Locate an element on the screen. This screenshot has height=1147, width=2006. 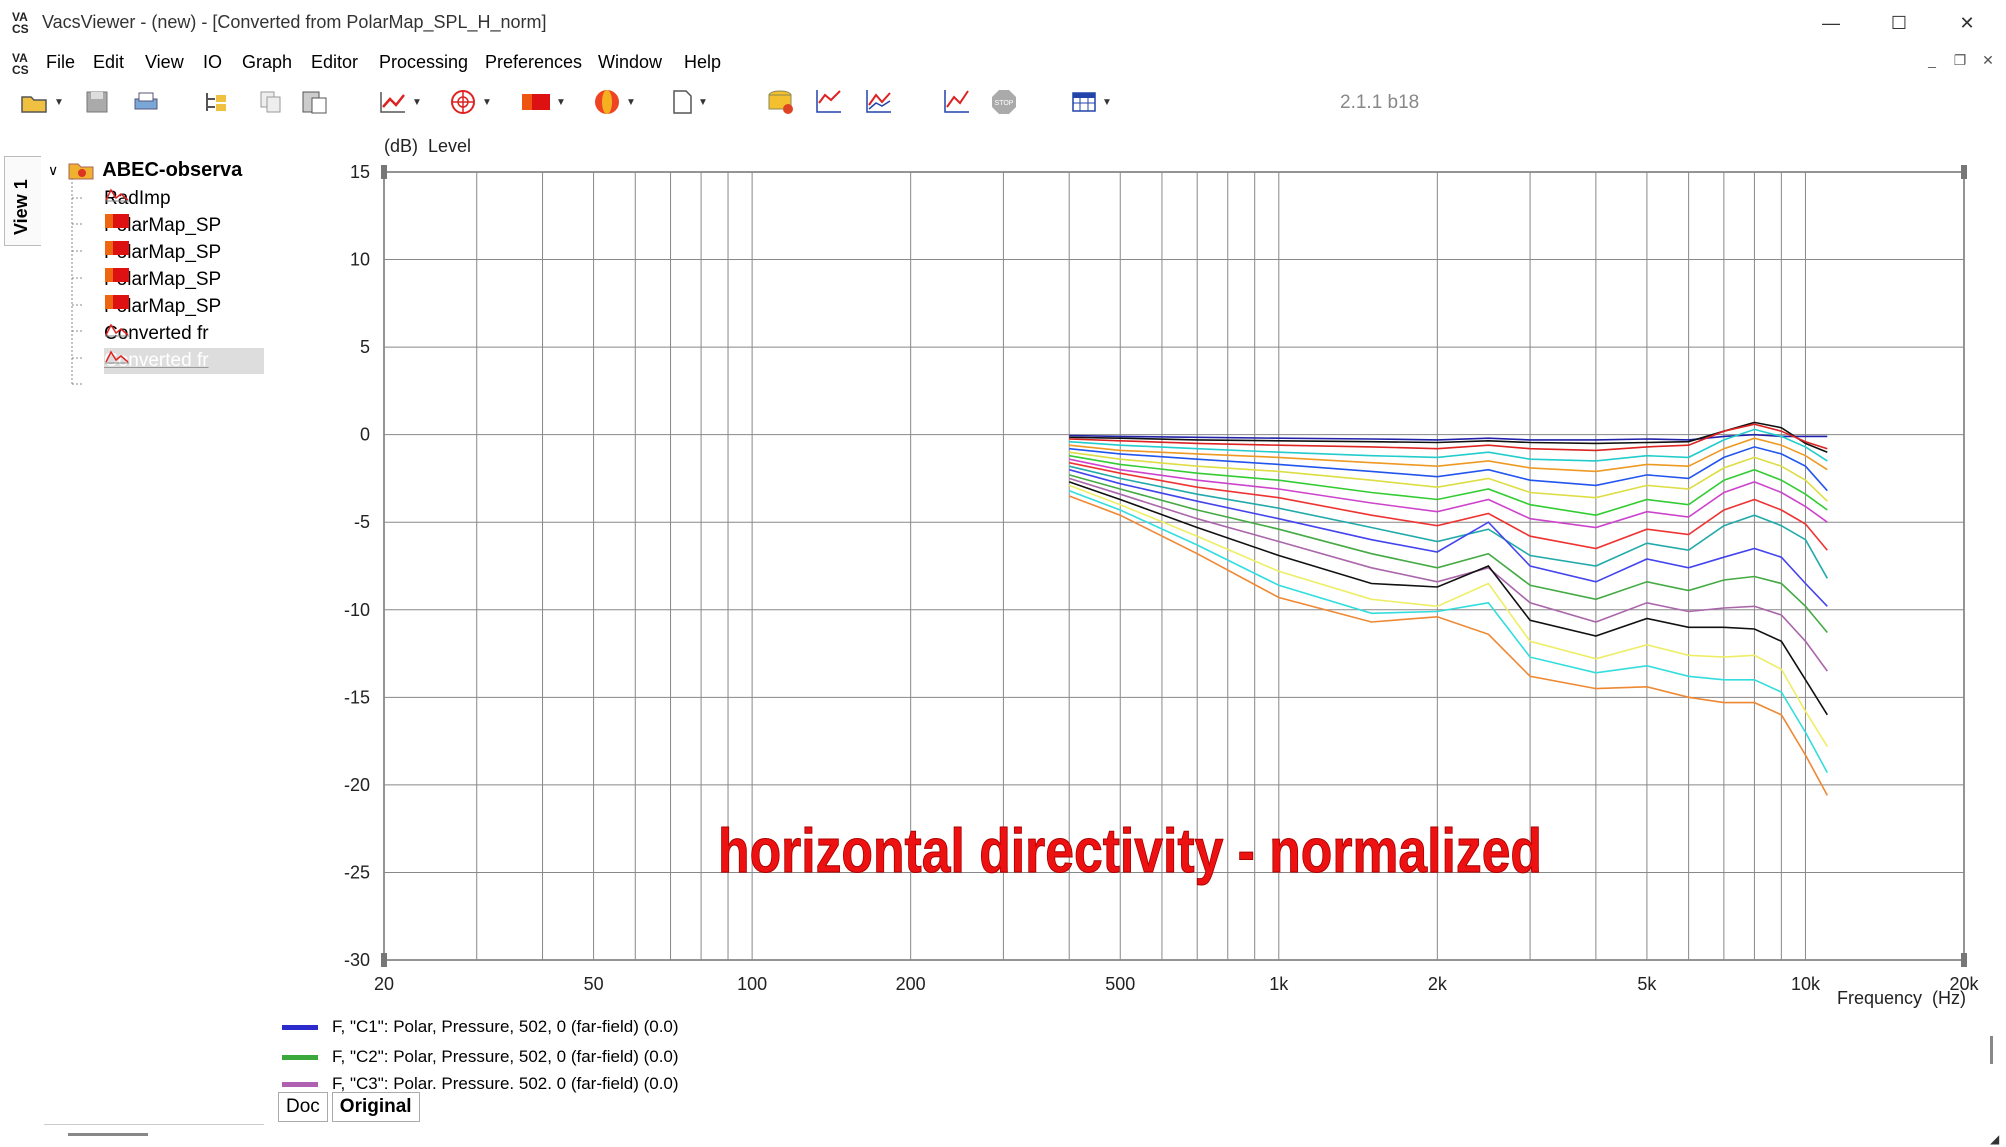
y-tick-label: -20 is located at coordinates (357, 785).